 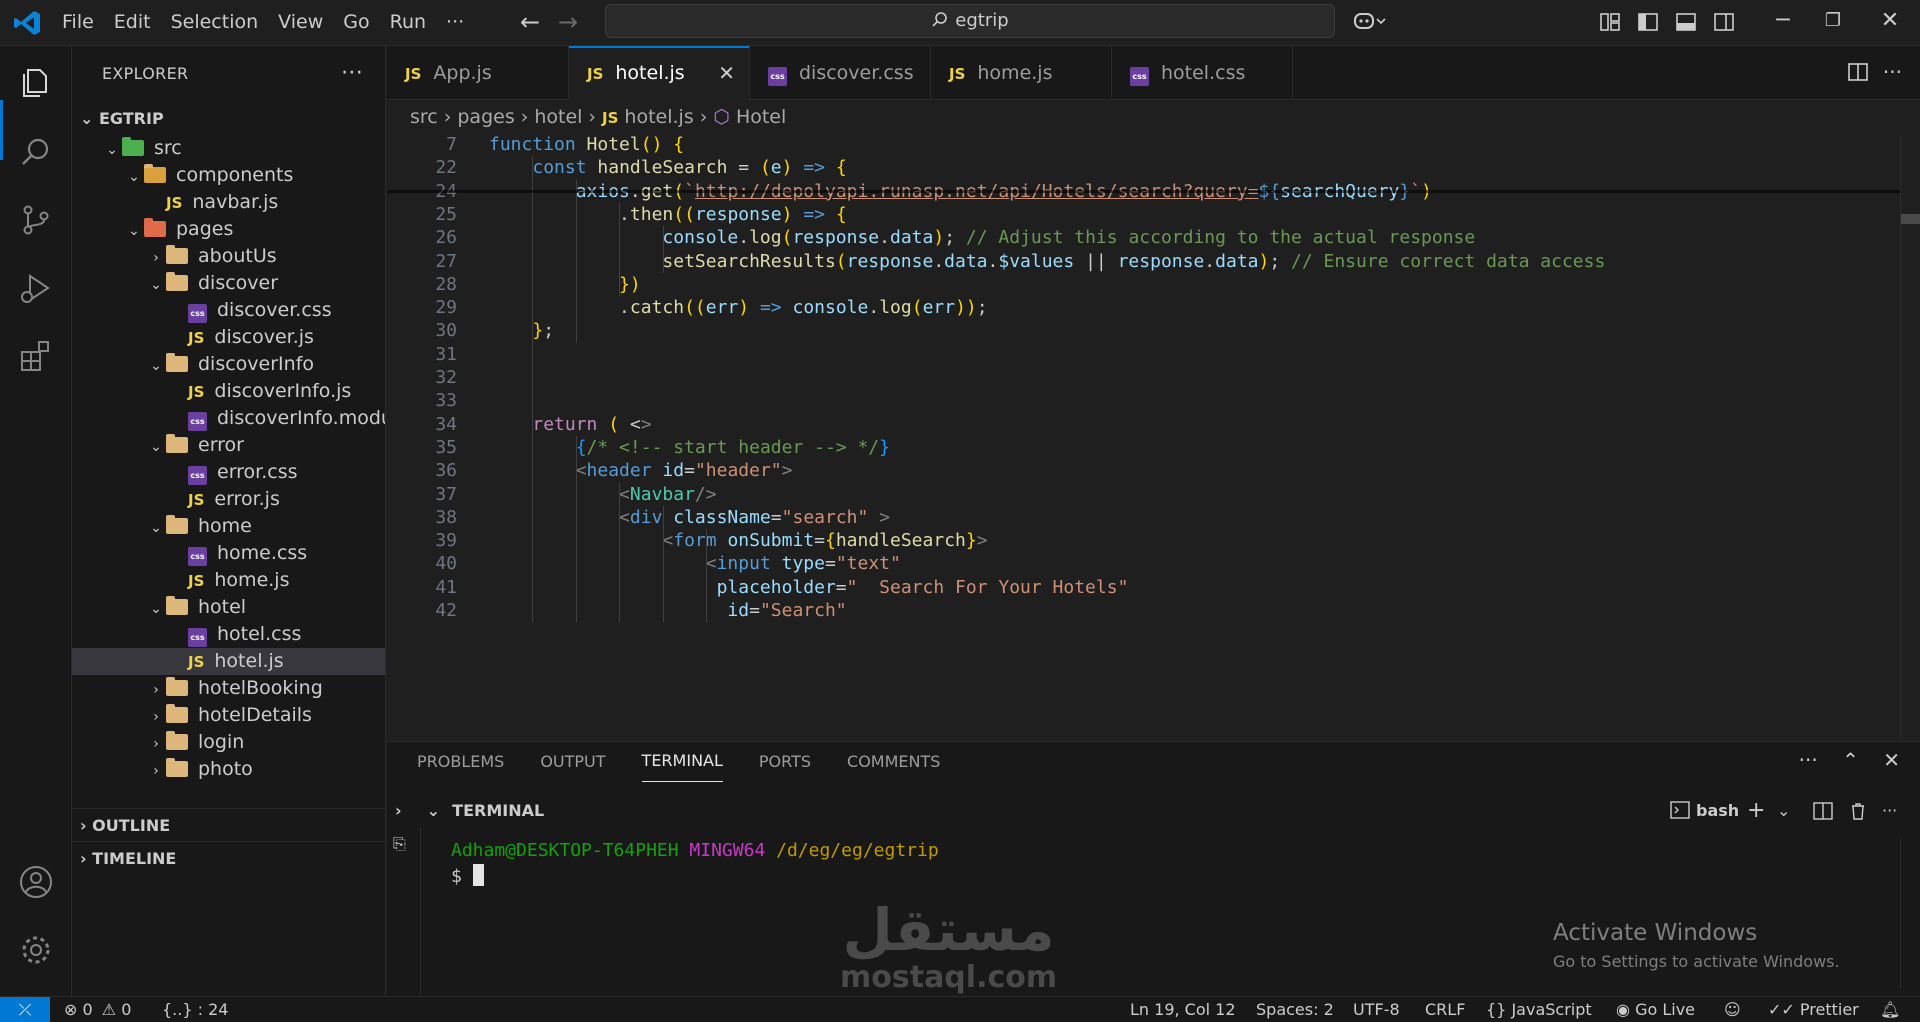 What do you see at coordinates (1610, 22) in the screenshot?
I see `customize-layout-icon` at bounding box center [1610, 22].